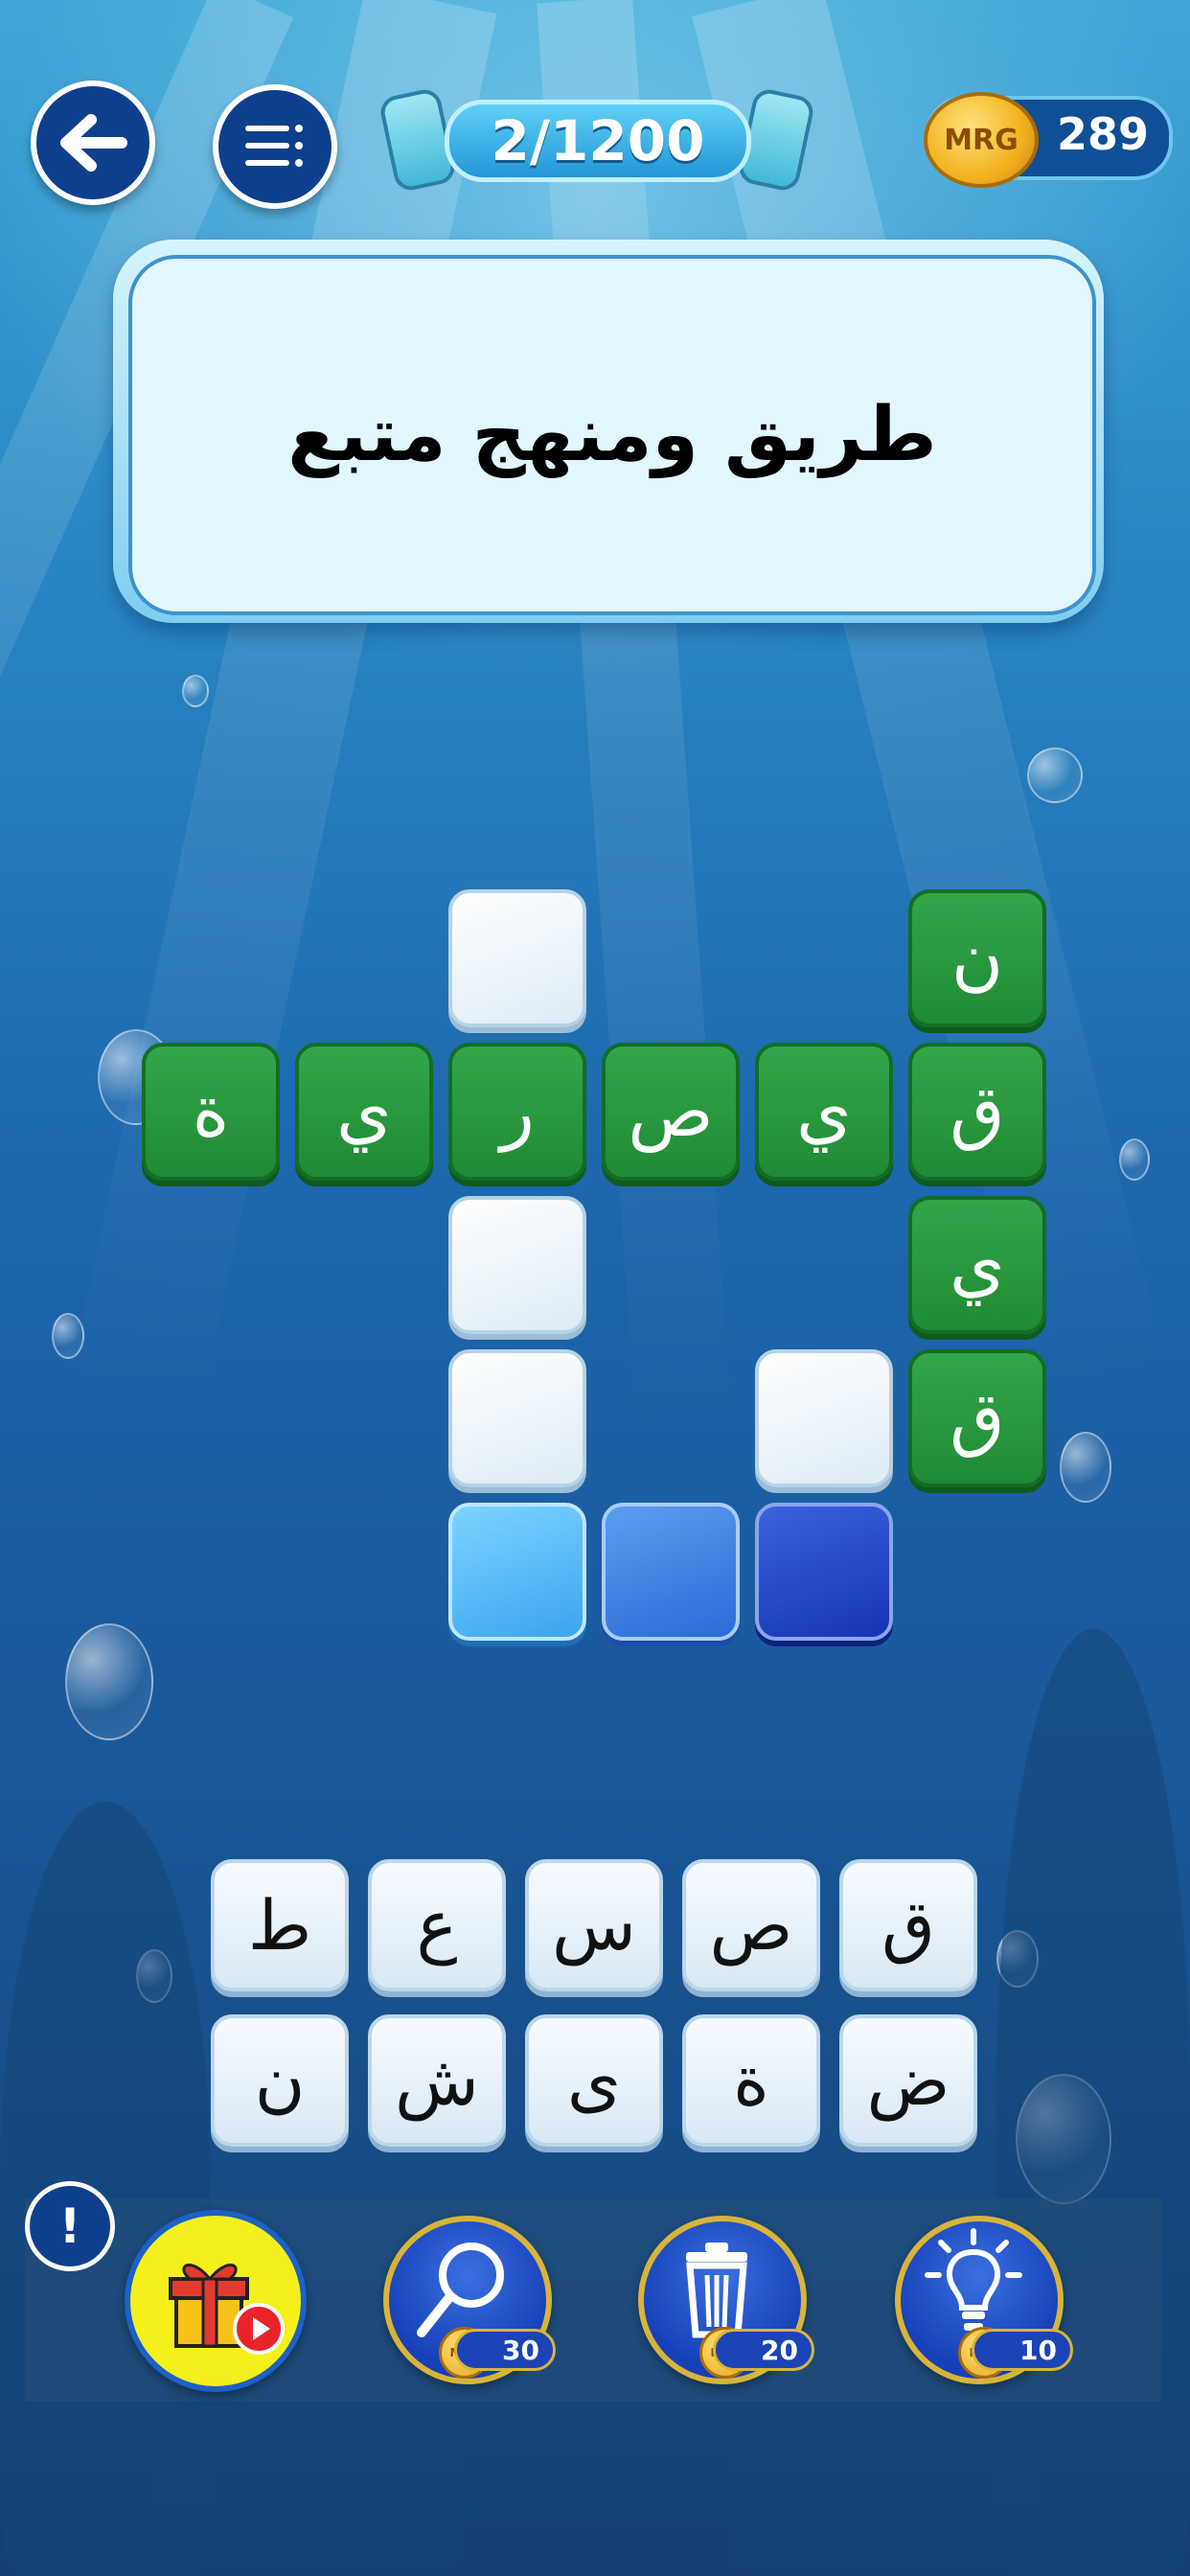  What do you see at coordinates (908, 2080) in the screenshot?
I see `letter-key: ض` at bounding box center [908, 2080].